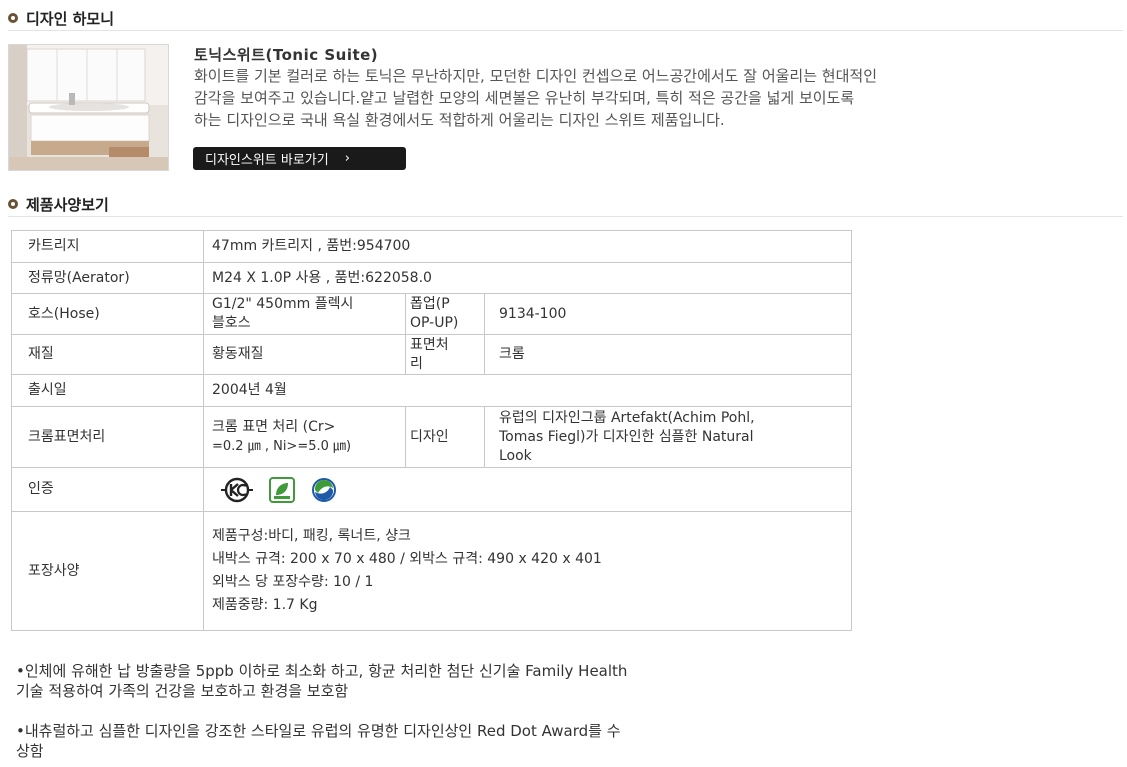  Describe the element at coordinates (445, 437) in the screenshot. I see `sub-label: 디자인` at that location.